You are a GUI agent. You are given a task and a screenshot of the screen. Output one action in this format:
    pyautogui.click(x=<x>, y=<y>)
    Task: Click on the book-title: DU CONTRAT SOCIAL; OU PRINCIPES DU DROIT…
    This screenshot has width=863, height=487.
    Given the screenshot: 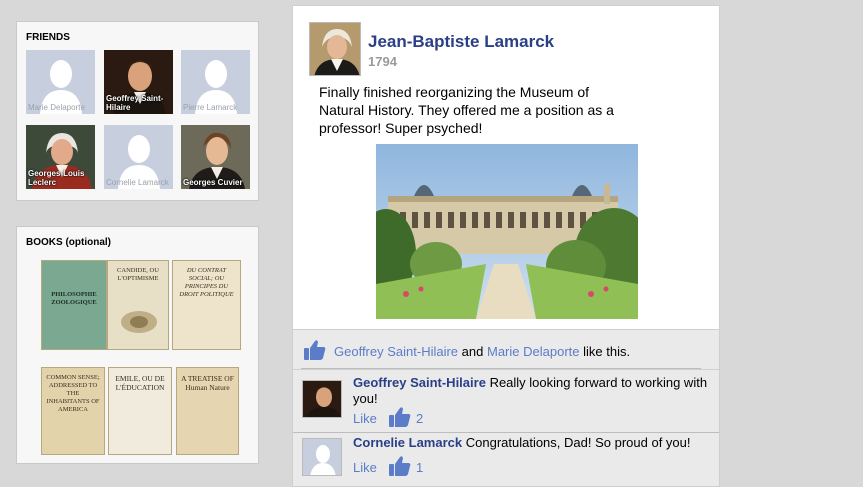 What is the action you would take?
    pyautogui.click(x=206, y=282)
    